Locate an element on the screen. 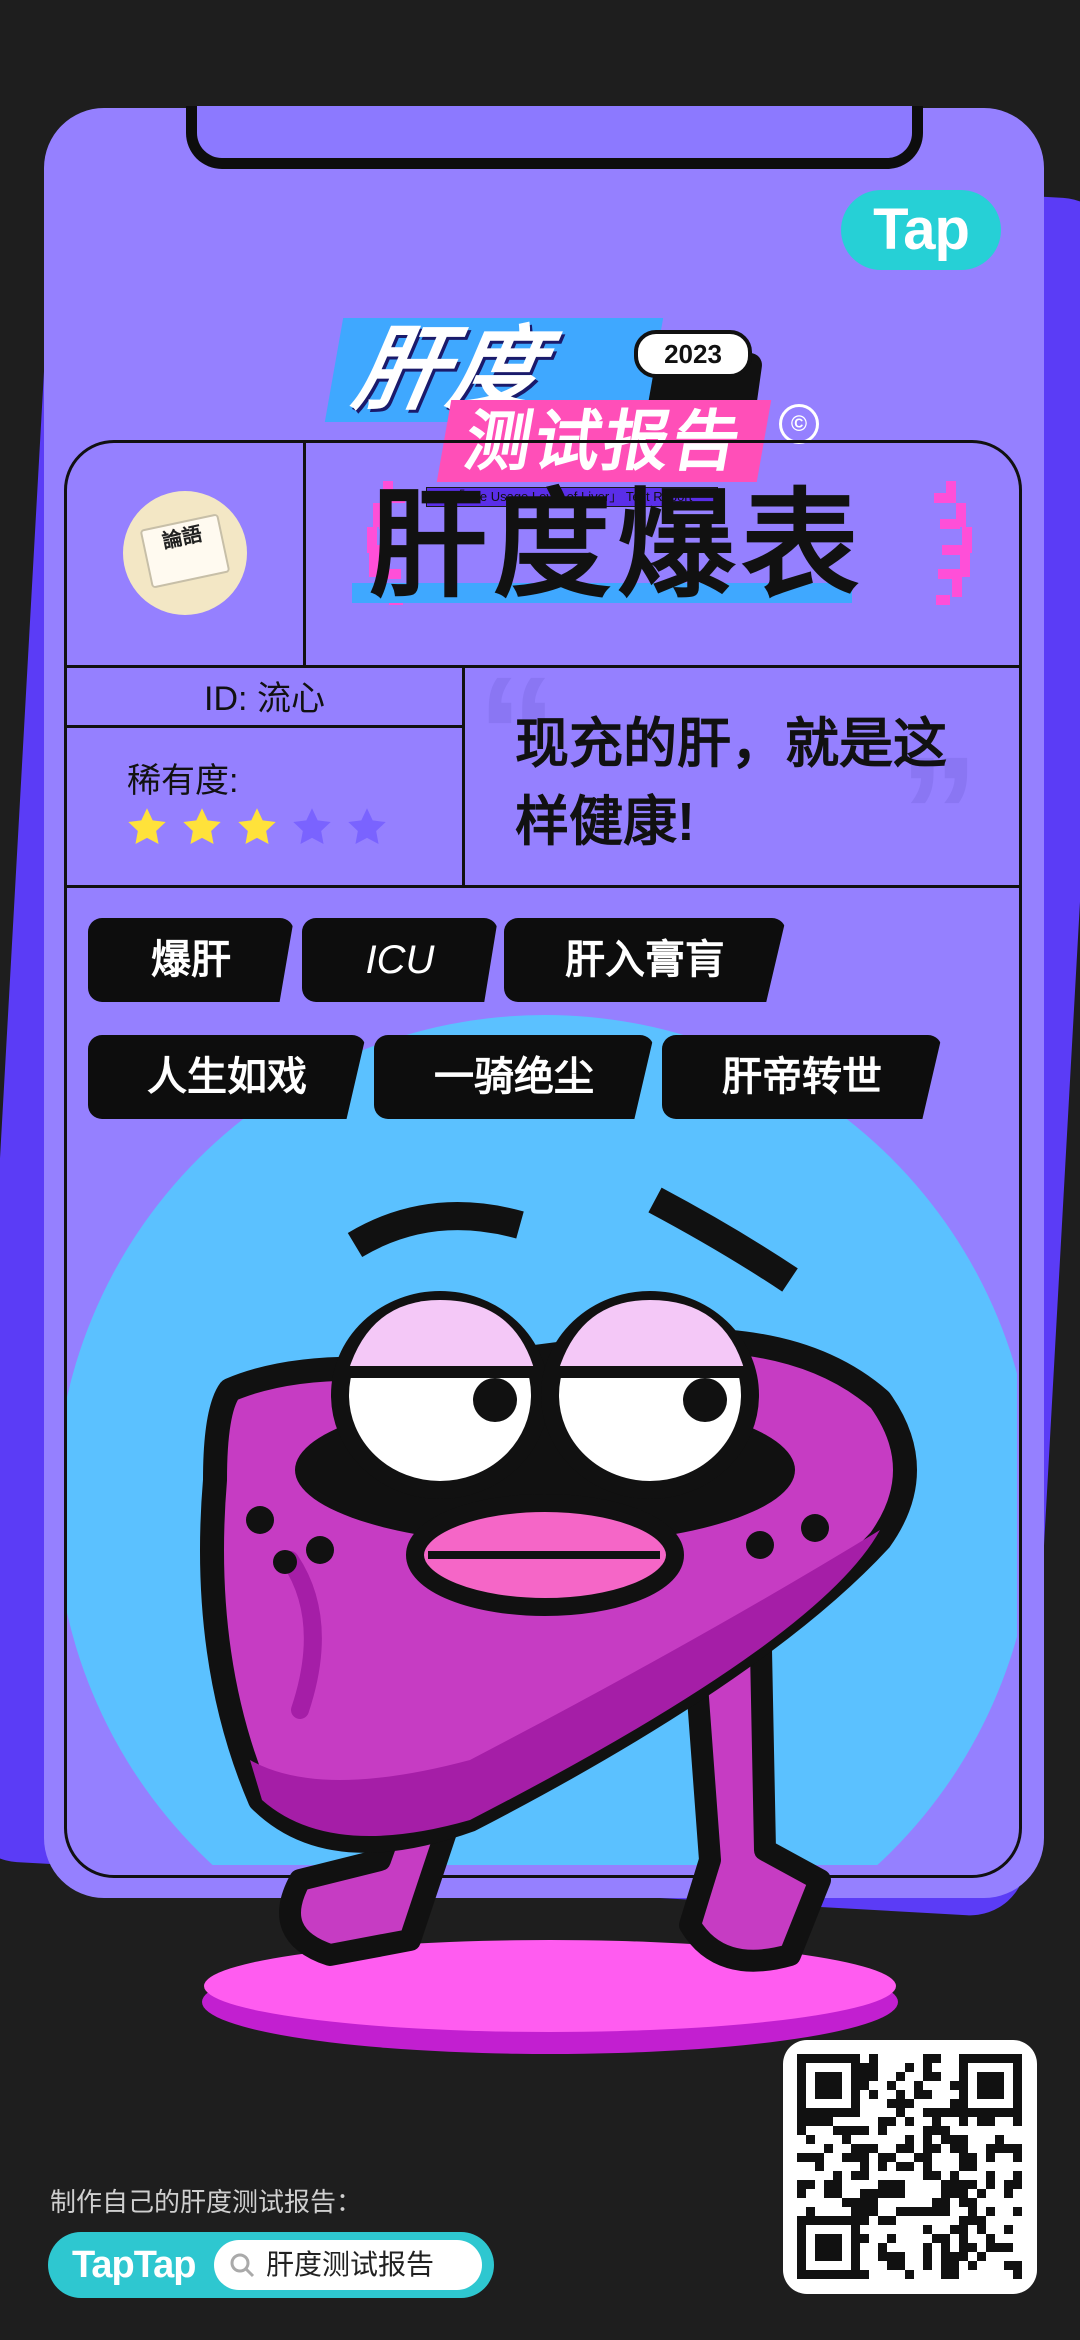 This screenshot has width=1080, height=2340. taptap-logo: TapTap is located at coordinates (134, 2265).